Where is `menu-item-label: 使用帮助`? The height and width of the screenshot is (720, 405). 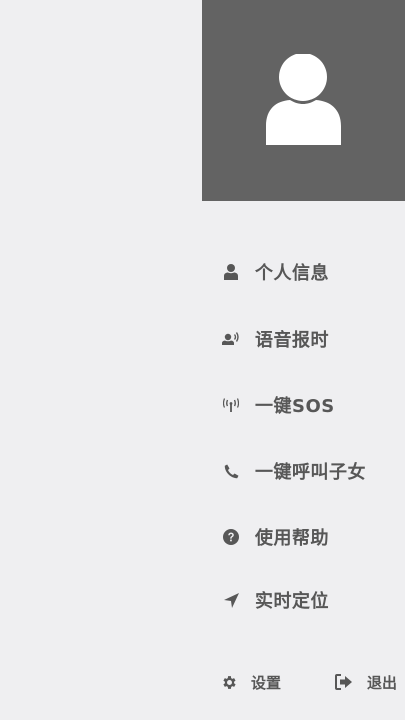
menu-item-label: 使用帮助 is located at coordinates (292, 538).